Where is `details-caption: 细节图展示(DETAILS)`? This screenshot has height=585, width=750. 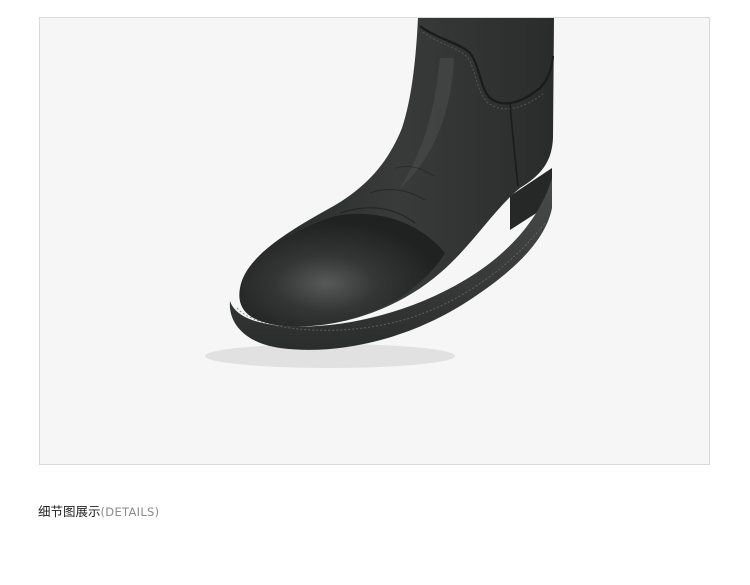 details-caption: 细节图展示(DETAILS) is located at coordinates (98, 512).